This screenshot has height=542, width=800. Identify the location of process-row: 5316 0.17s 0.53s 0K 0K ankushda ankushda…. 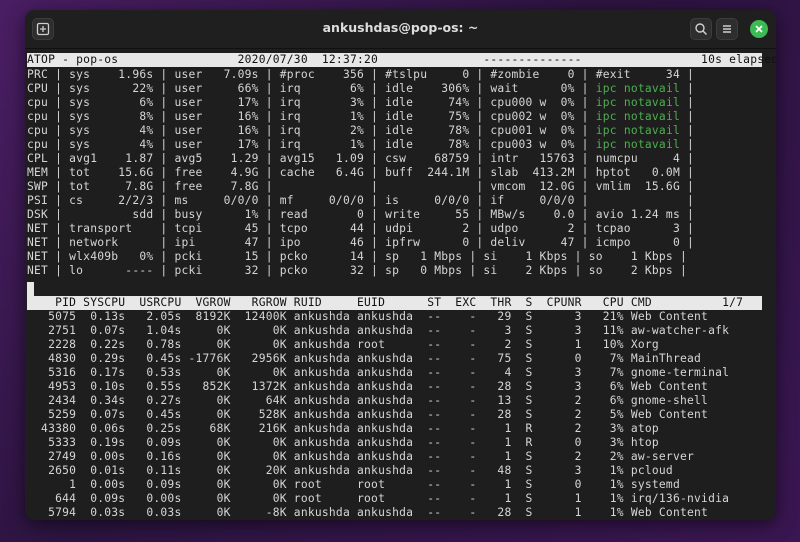
(378, 372).